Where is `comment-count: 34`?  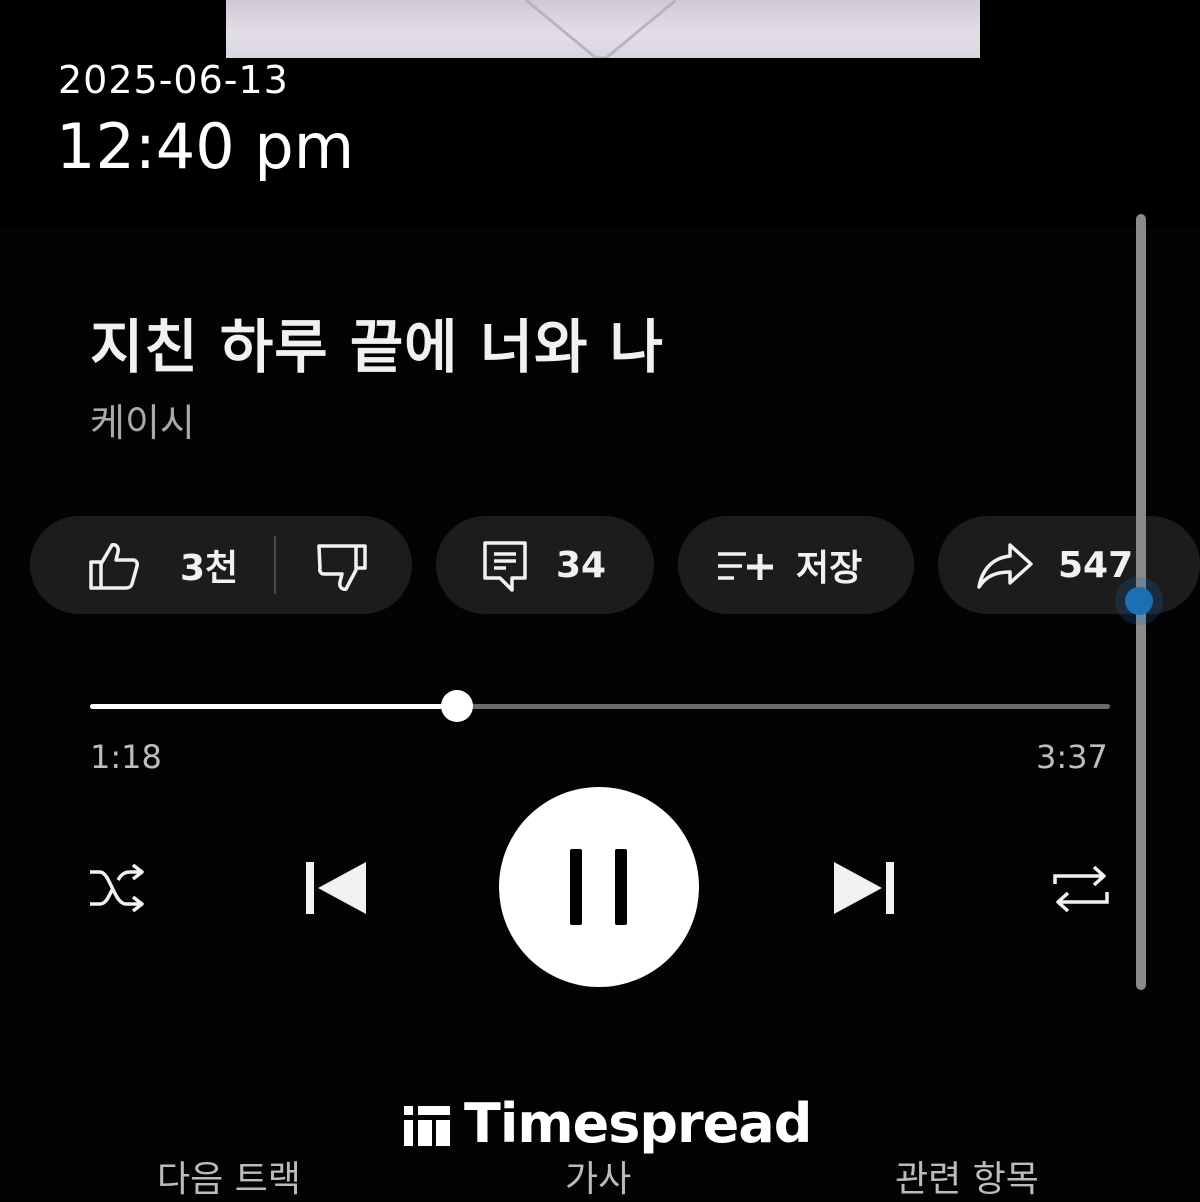 comment-count: 34 is located at coordinates (581, 565).